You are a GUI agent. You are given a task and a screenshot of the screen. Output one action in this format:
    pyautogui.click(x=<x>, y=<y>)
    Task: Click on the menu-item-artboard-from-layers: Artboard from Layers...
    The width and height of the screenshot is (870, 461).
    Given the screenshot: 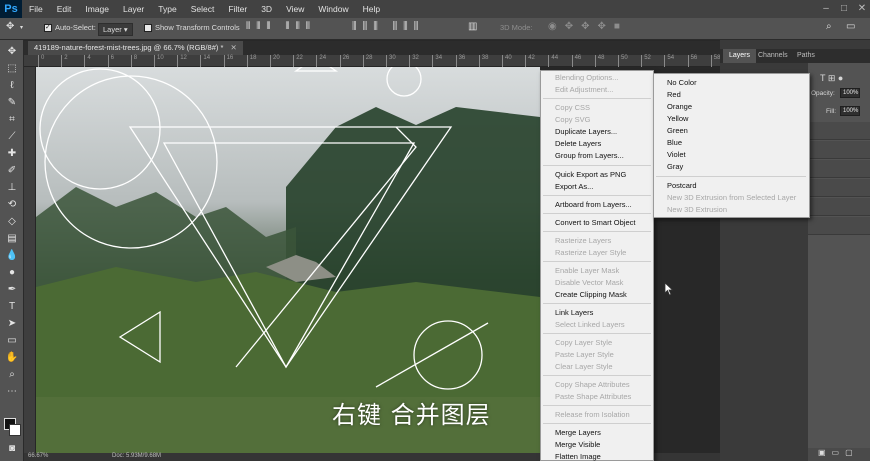 What is the action you would take?
    pyautogui.click(x=593, y=205)
    